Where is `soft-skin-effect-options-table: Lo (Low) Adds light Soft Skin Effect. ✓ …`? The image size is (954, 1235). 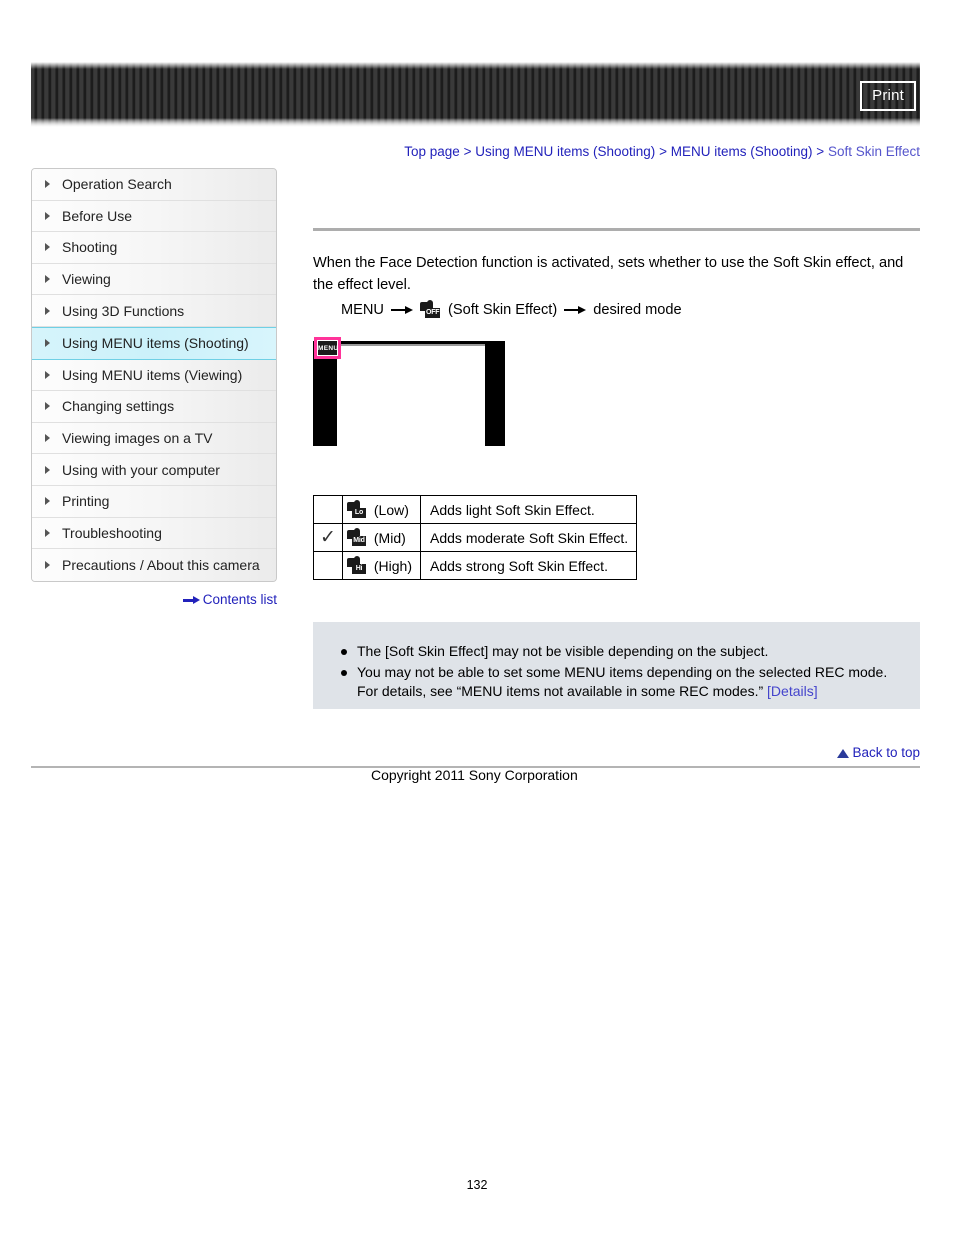
soft-skin-effect-options-table: Lo (Low) Adds light Soft Skin Effect. ✓ … is located at coordinates (475, 537).